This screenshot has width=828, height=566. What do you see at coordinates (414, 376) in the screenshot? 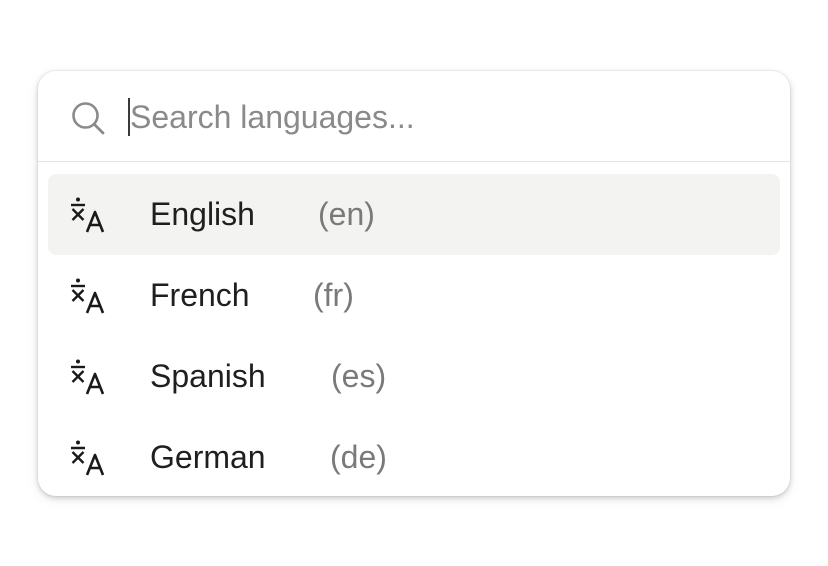
I see `language-option-spanish: Spanish (es)` at bounding box center [414, 376].